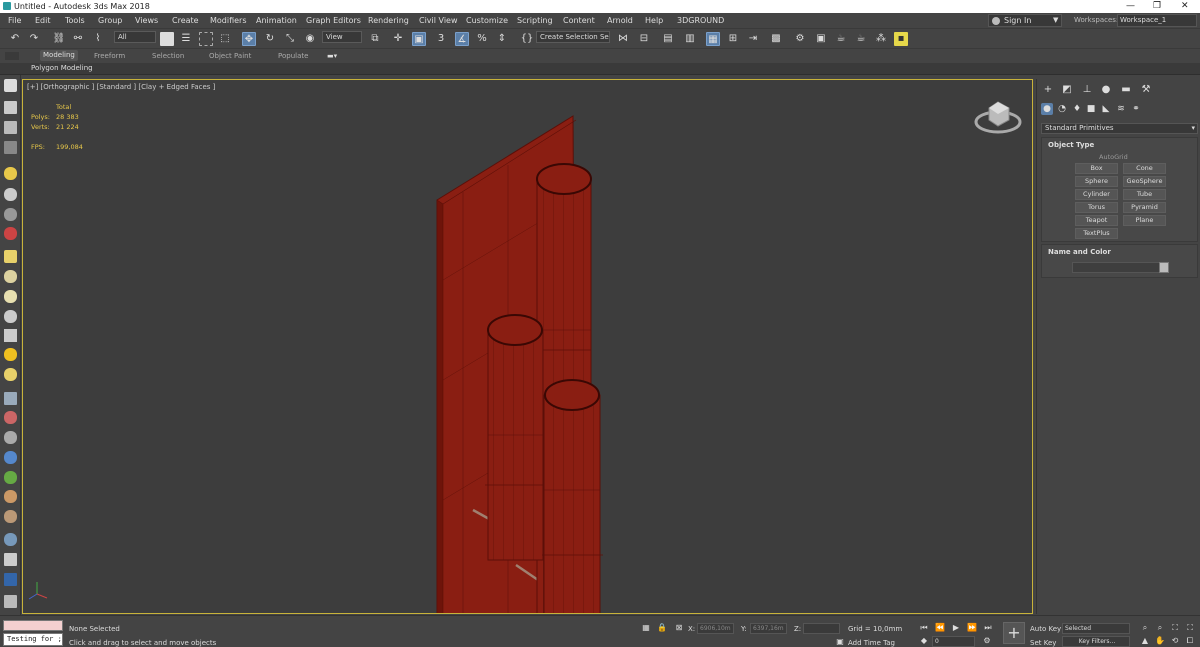  What do you see at coordinates (1121, 109) in the screenshot?
I see `space-warps-icon: ≋` at bounding box center [1121, 109].